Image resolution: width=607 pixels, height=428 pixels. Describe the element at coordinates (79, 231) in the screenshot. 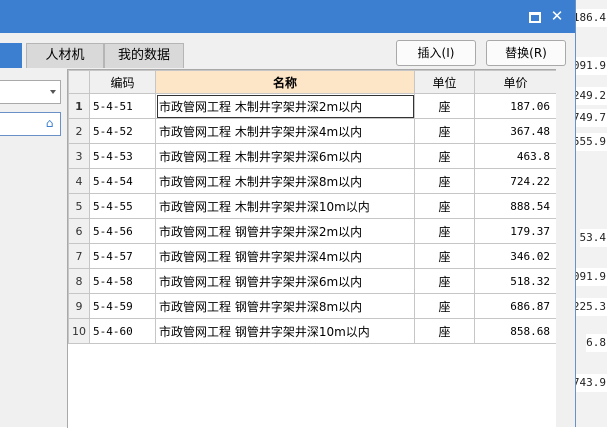

I see `row-number: 6` at that location.